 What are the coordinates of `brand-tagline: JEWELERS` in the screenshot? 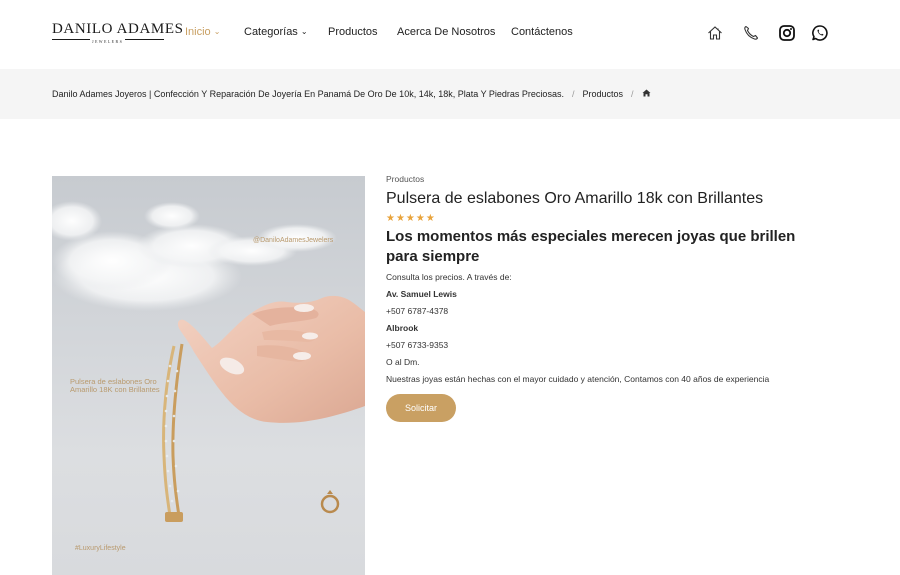 It's located at (108, 42).